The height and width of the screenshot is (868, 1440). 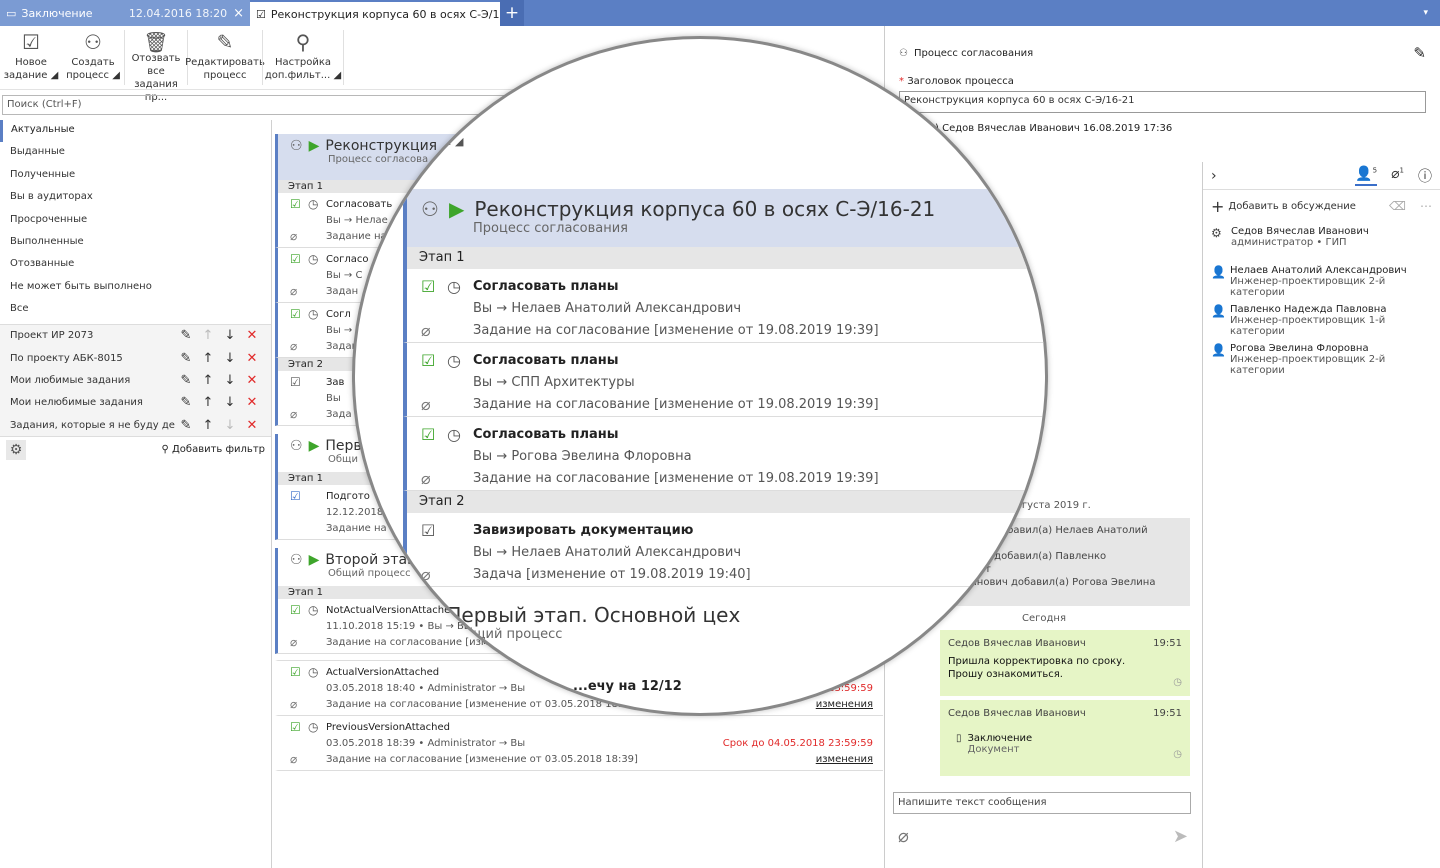 I want to click on attachments-tab: ⌀1, so click(x=1397, y=176).